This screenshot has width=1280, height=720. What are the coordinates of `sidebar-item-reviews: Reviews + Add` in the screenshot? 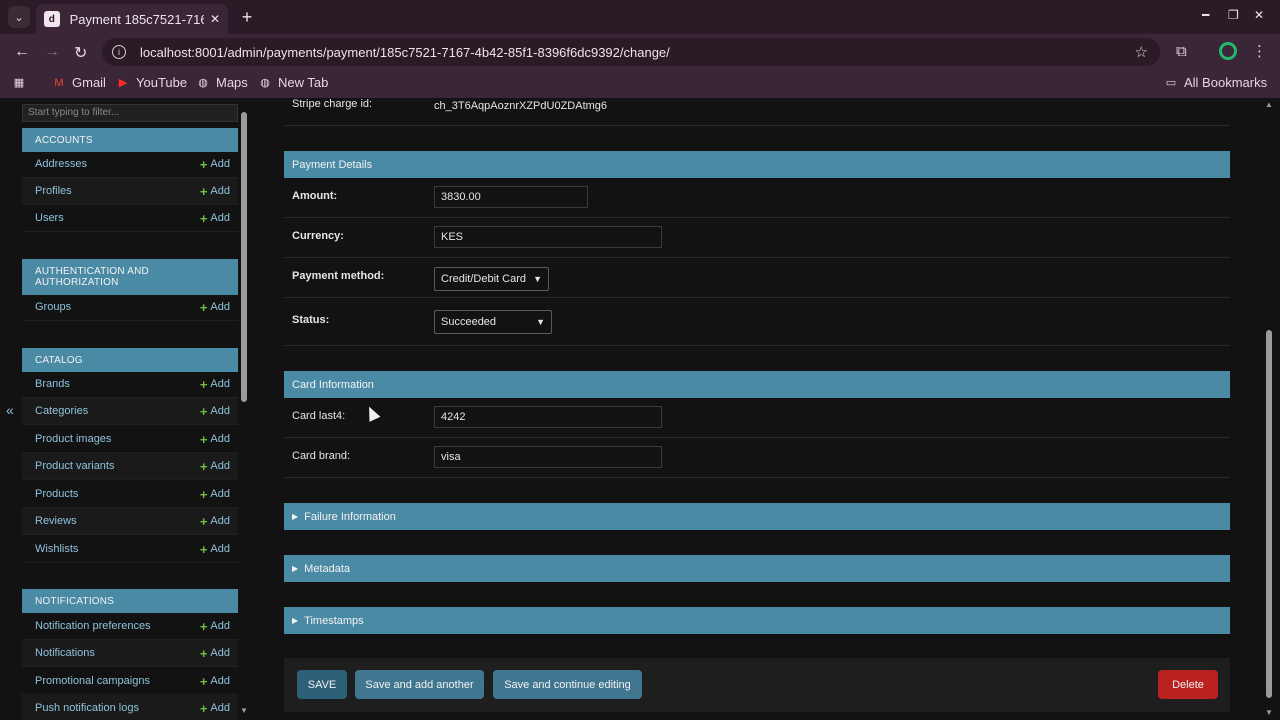 It's located at (130, 521).